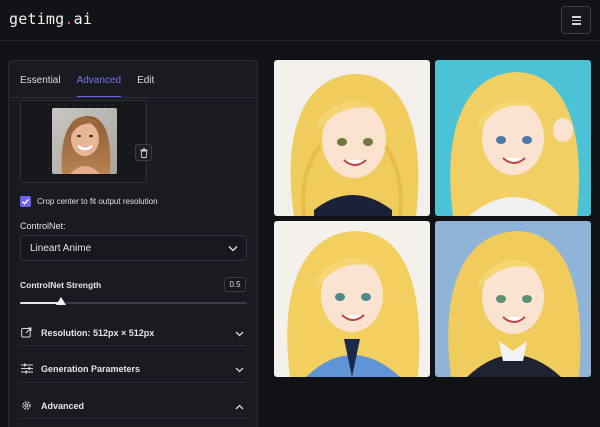 This screenshot has width=600, height=427. What do you see at coordinates (97, 201) in the screenshot?
I see `crop-label: Crop center to fit output resolution` at bounding box center [97, 201].